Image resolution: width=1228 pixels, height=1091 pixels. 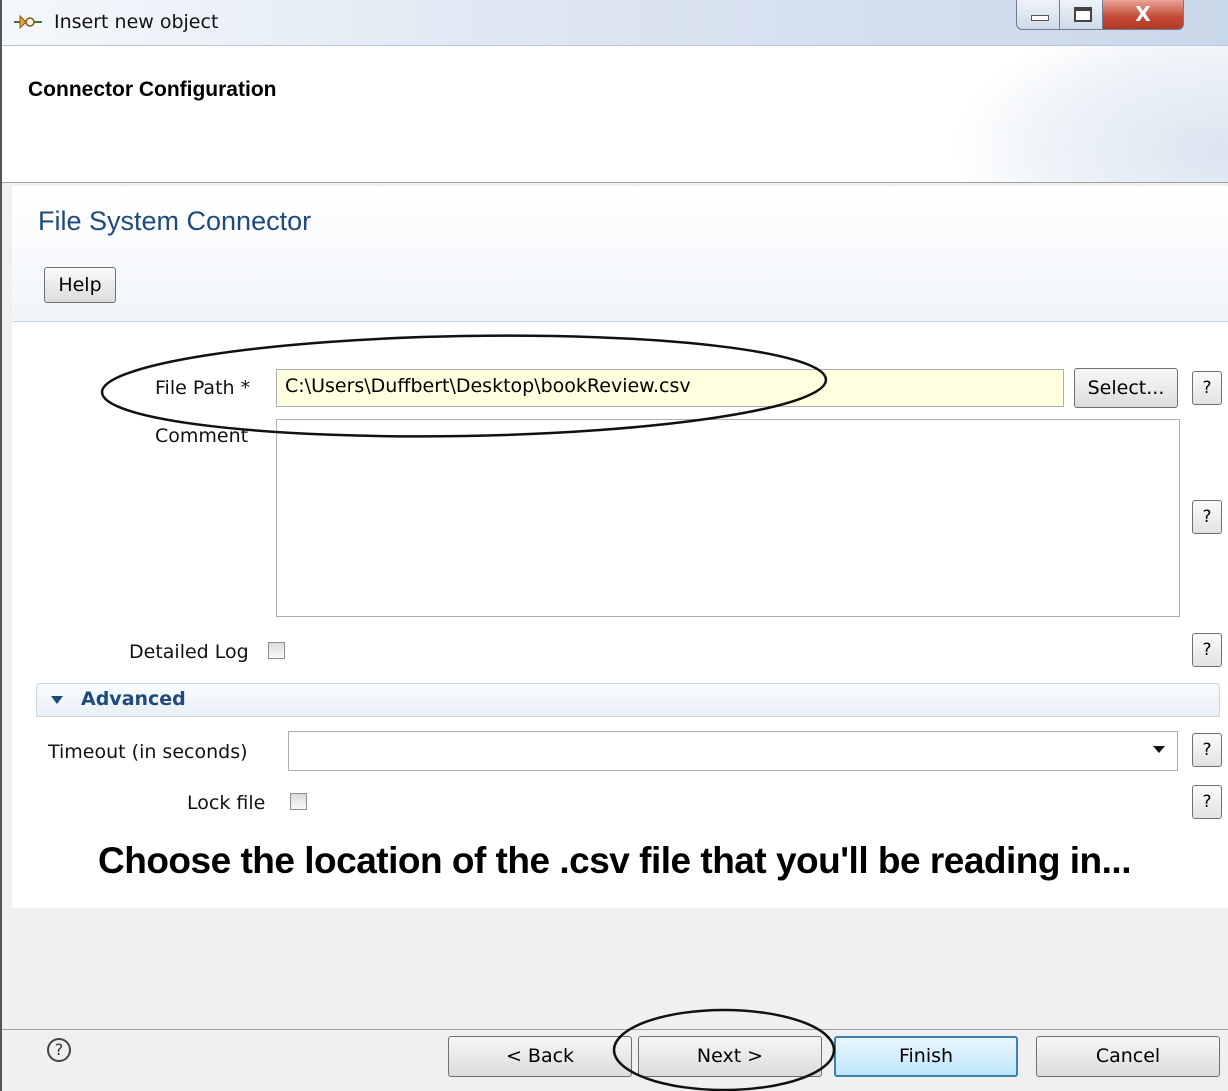 I want to click on lock-file-checkbox, so click(x=298, y=801).